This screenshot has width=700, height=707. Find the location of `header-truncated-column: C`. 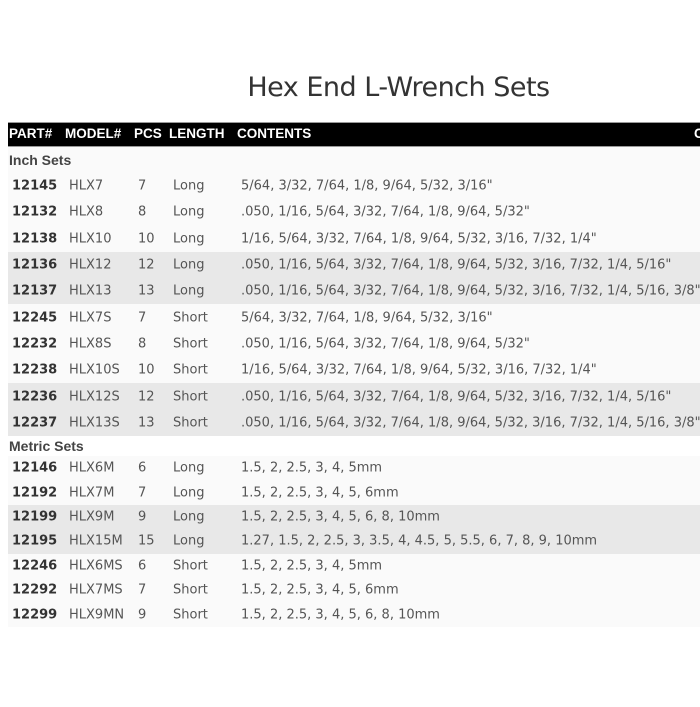

header-truncated-column: C is located at coordinates (697, 133).